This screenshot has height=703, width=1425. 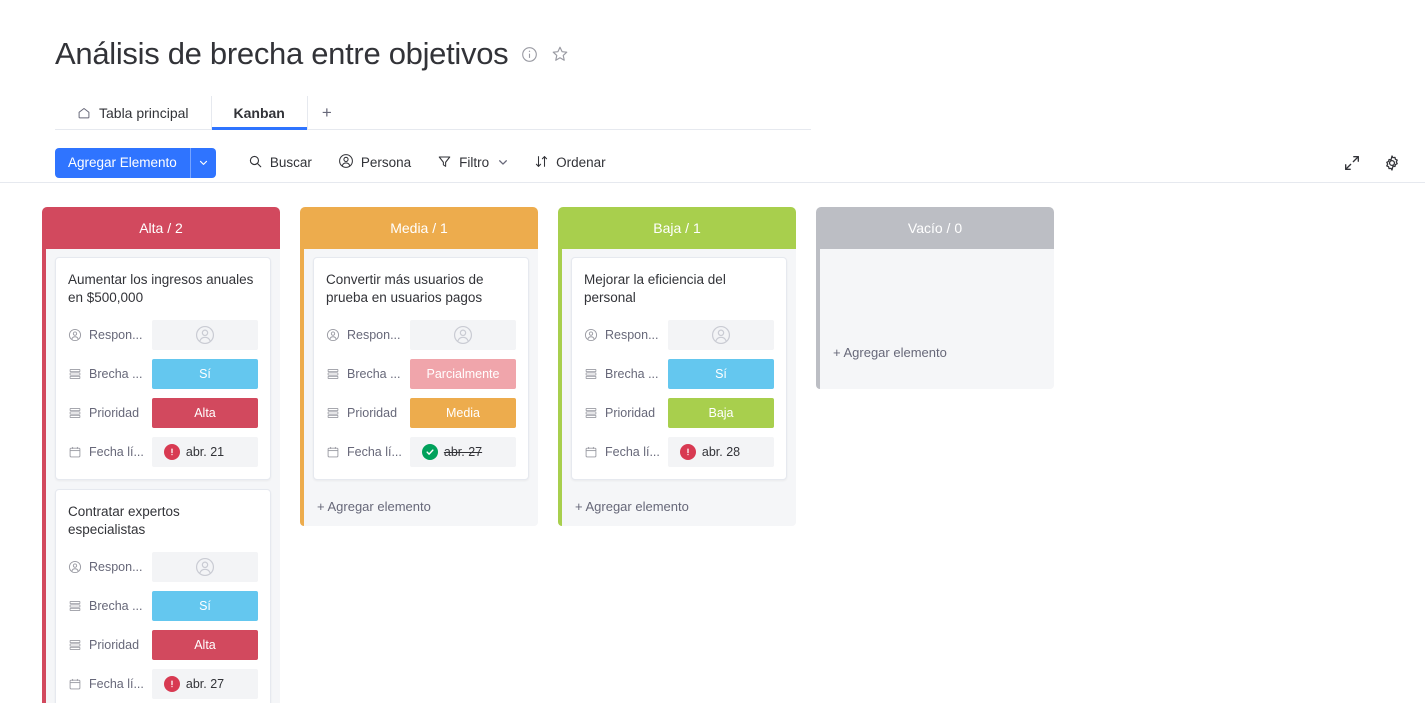 I want to click on home-icon, so click(x=84, y=113).